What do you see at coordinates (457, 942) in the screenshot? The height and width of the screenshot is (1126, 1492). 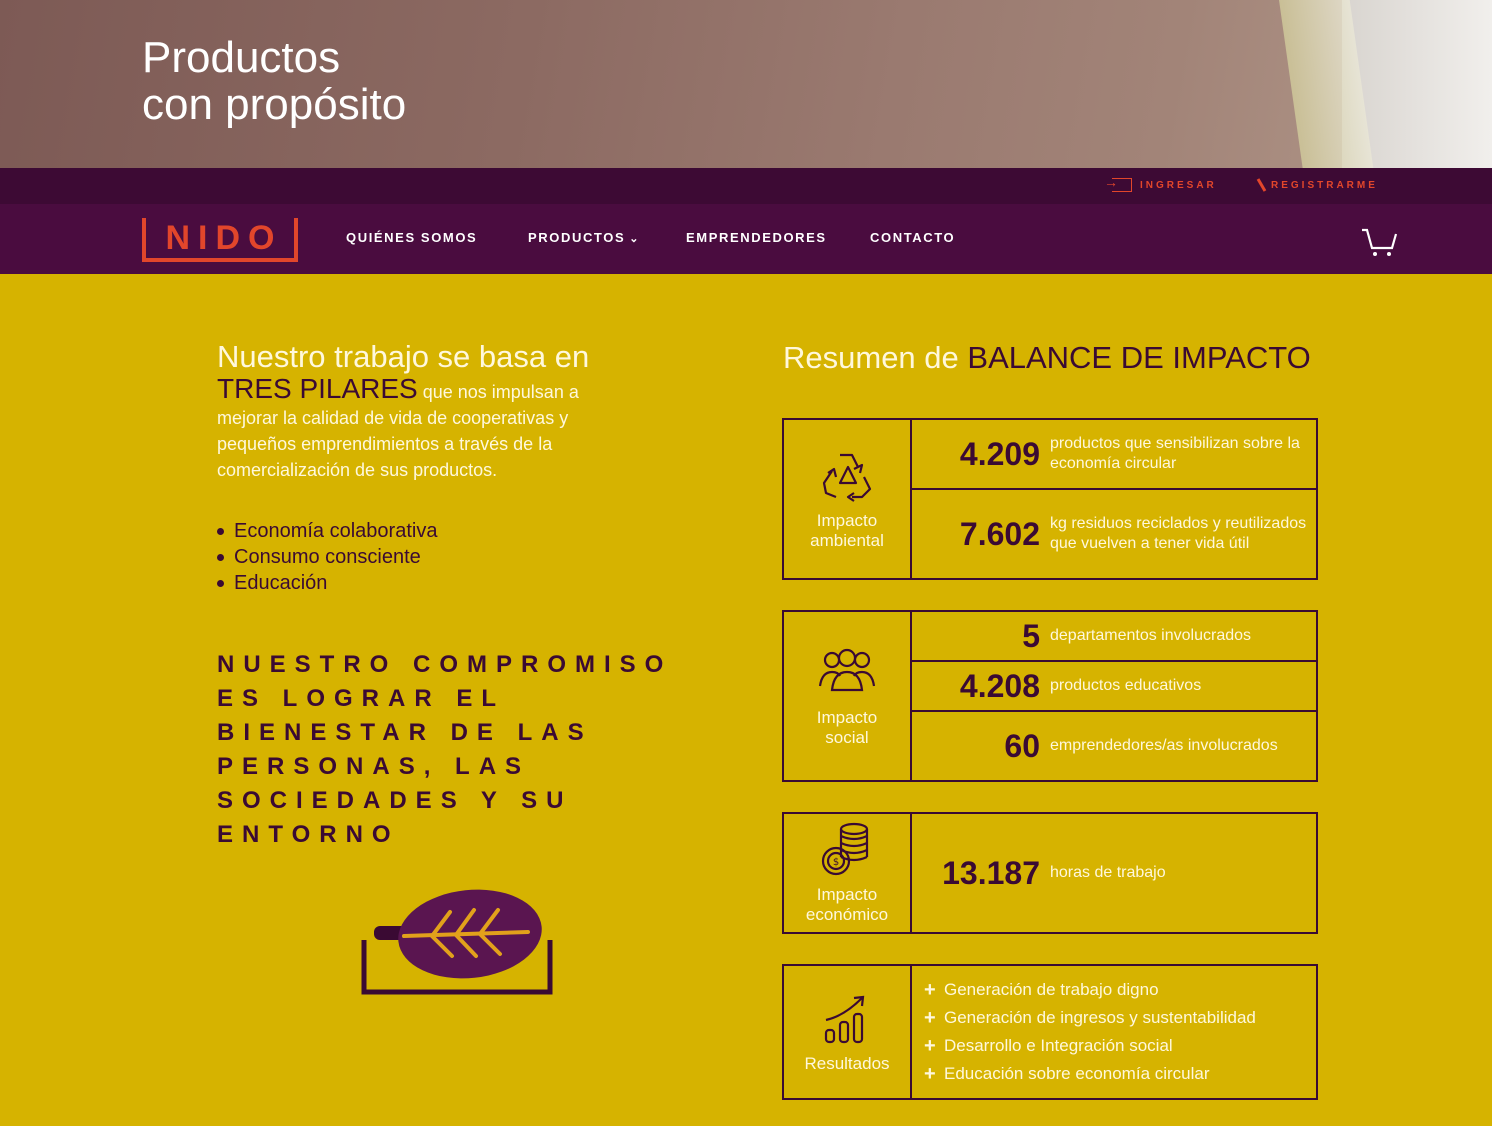 I see `leaf-icon` at bounding box center [457, 942].